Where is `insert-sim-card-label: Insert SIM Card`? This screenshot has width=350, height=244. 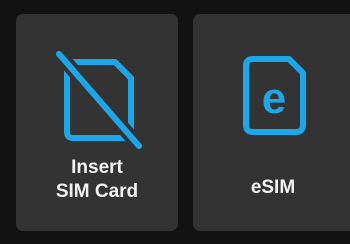
insert-sim-card-label: Insert SIM Card is located at coordinates (97, 180).